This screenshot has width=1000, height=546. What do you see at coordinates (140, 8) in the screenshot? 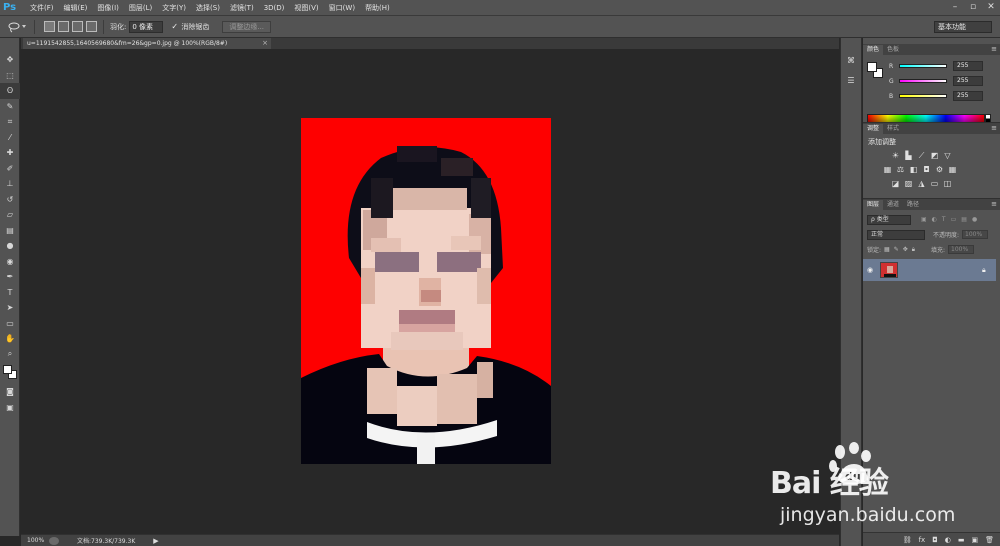
I see `menu-layer: 图层(L)` at bounding box center [140, 8].